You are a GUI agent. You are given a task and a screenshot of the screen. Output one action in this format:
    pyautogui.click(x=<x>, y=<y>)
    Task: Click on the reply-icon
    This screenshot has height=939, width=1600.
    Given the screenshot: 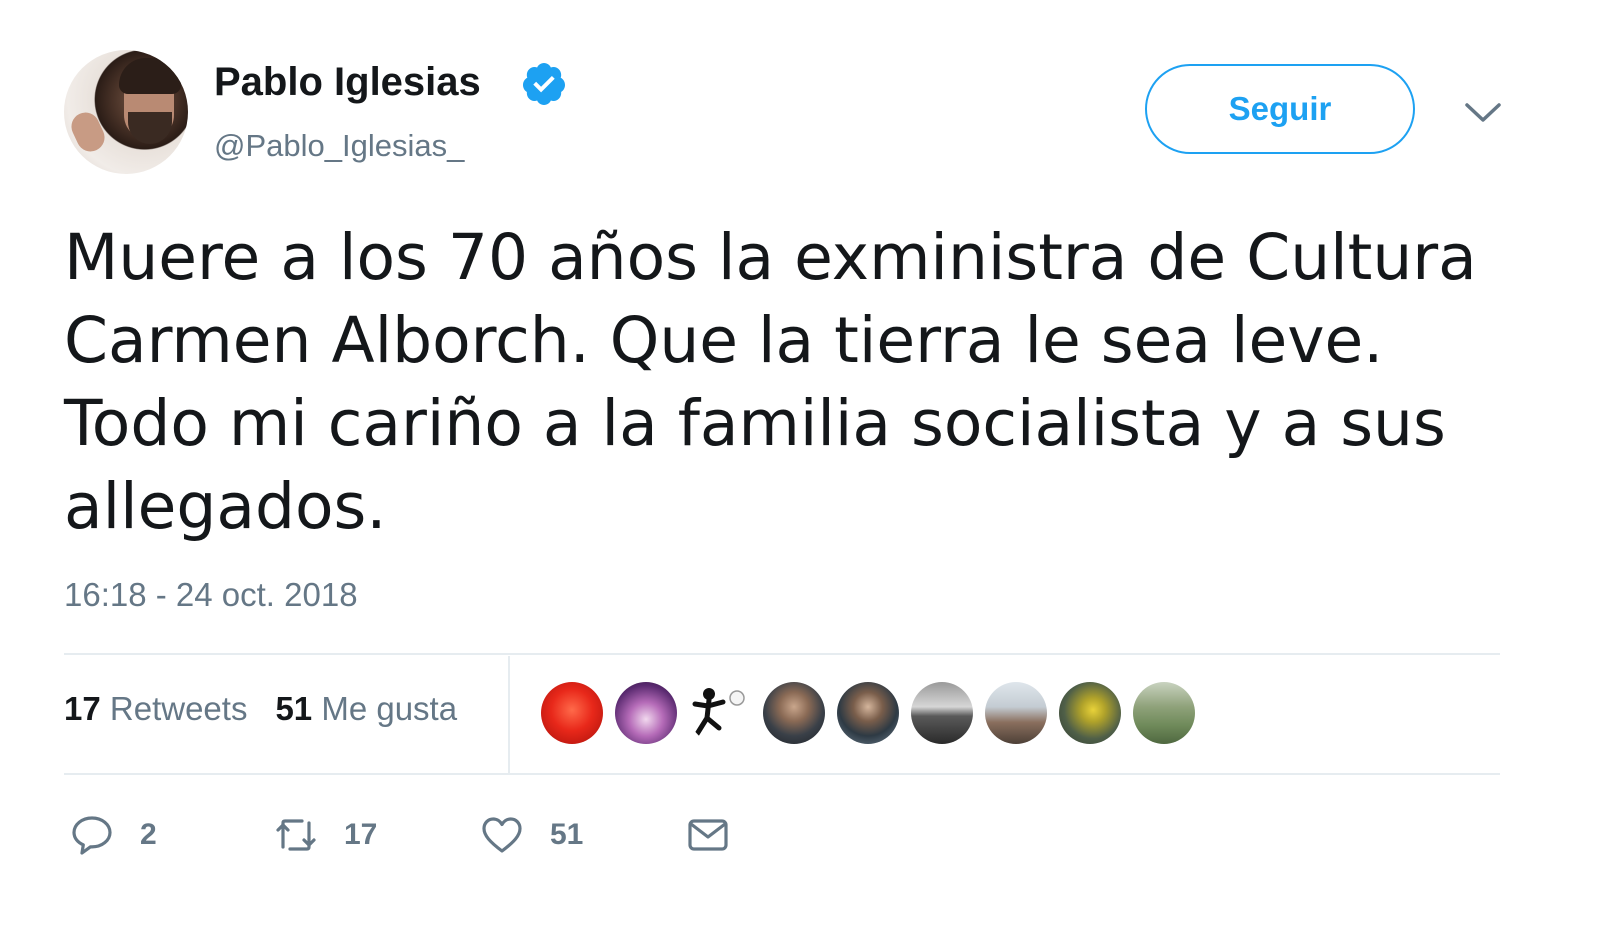 What is the action you would take?
    pyautogui.click(x=92, y=835)
    